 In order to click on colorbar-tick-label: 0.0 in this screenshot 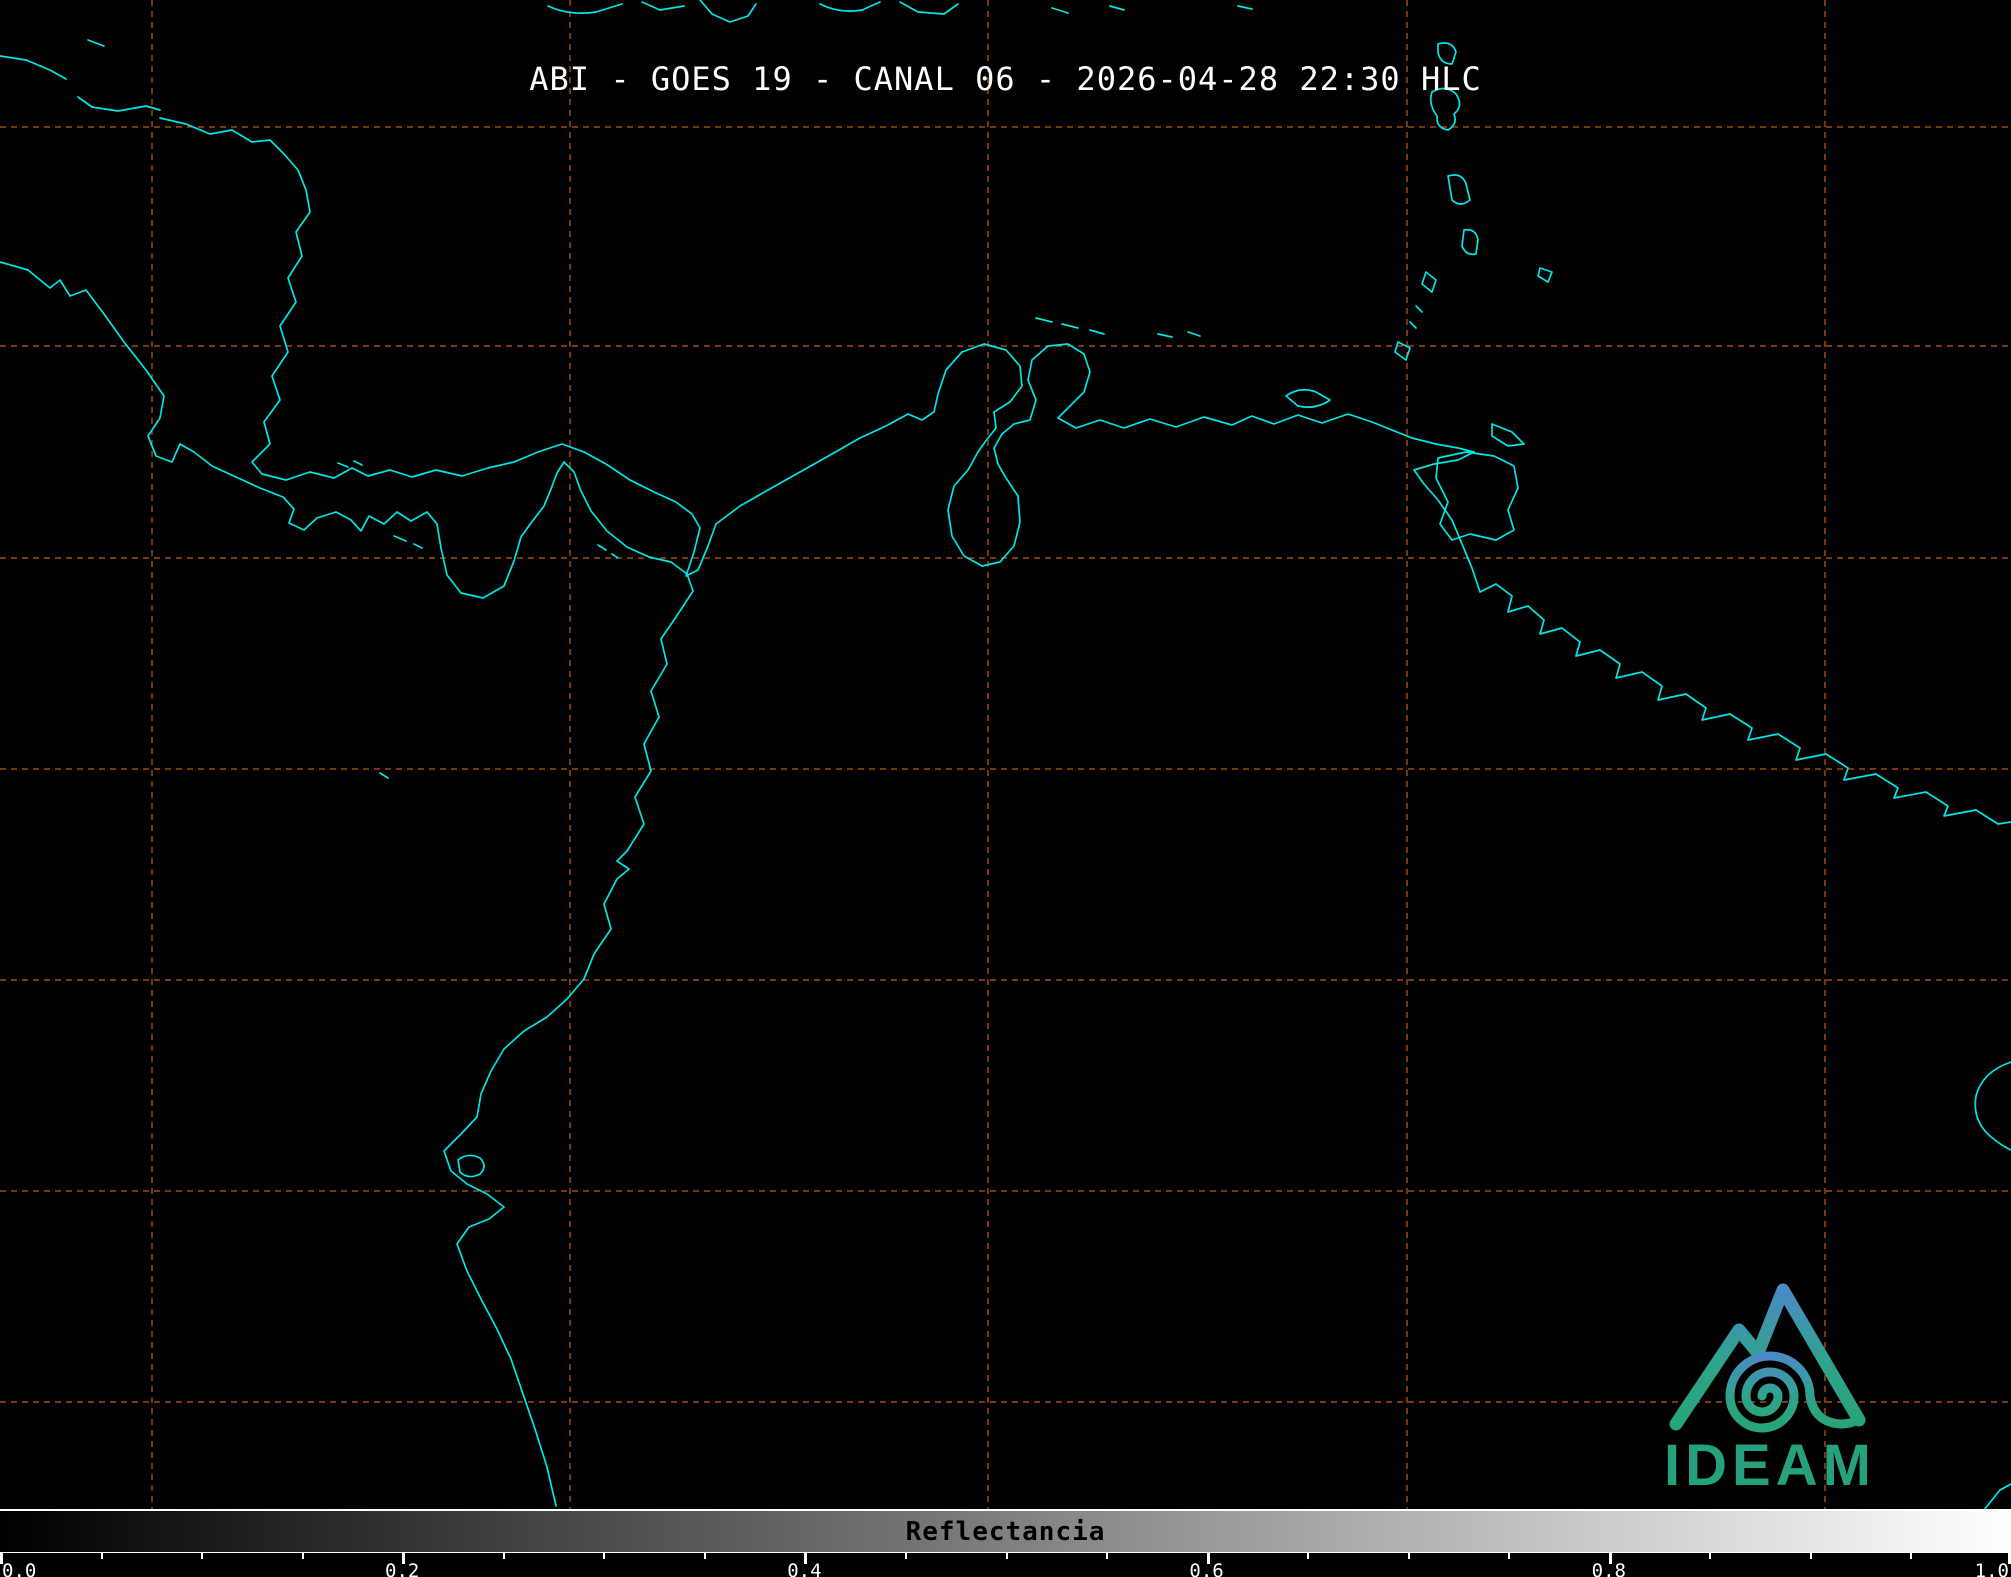, I will do `click(19, 1568)`.